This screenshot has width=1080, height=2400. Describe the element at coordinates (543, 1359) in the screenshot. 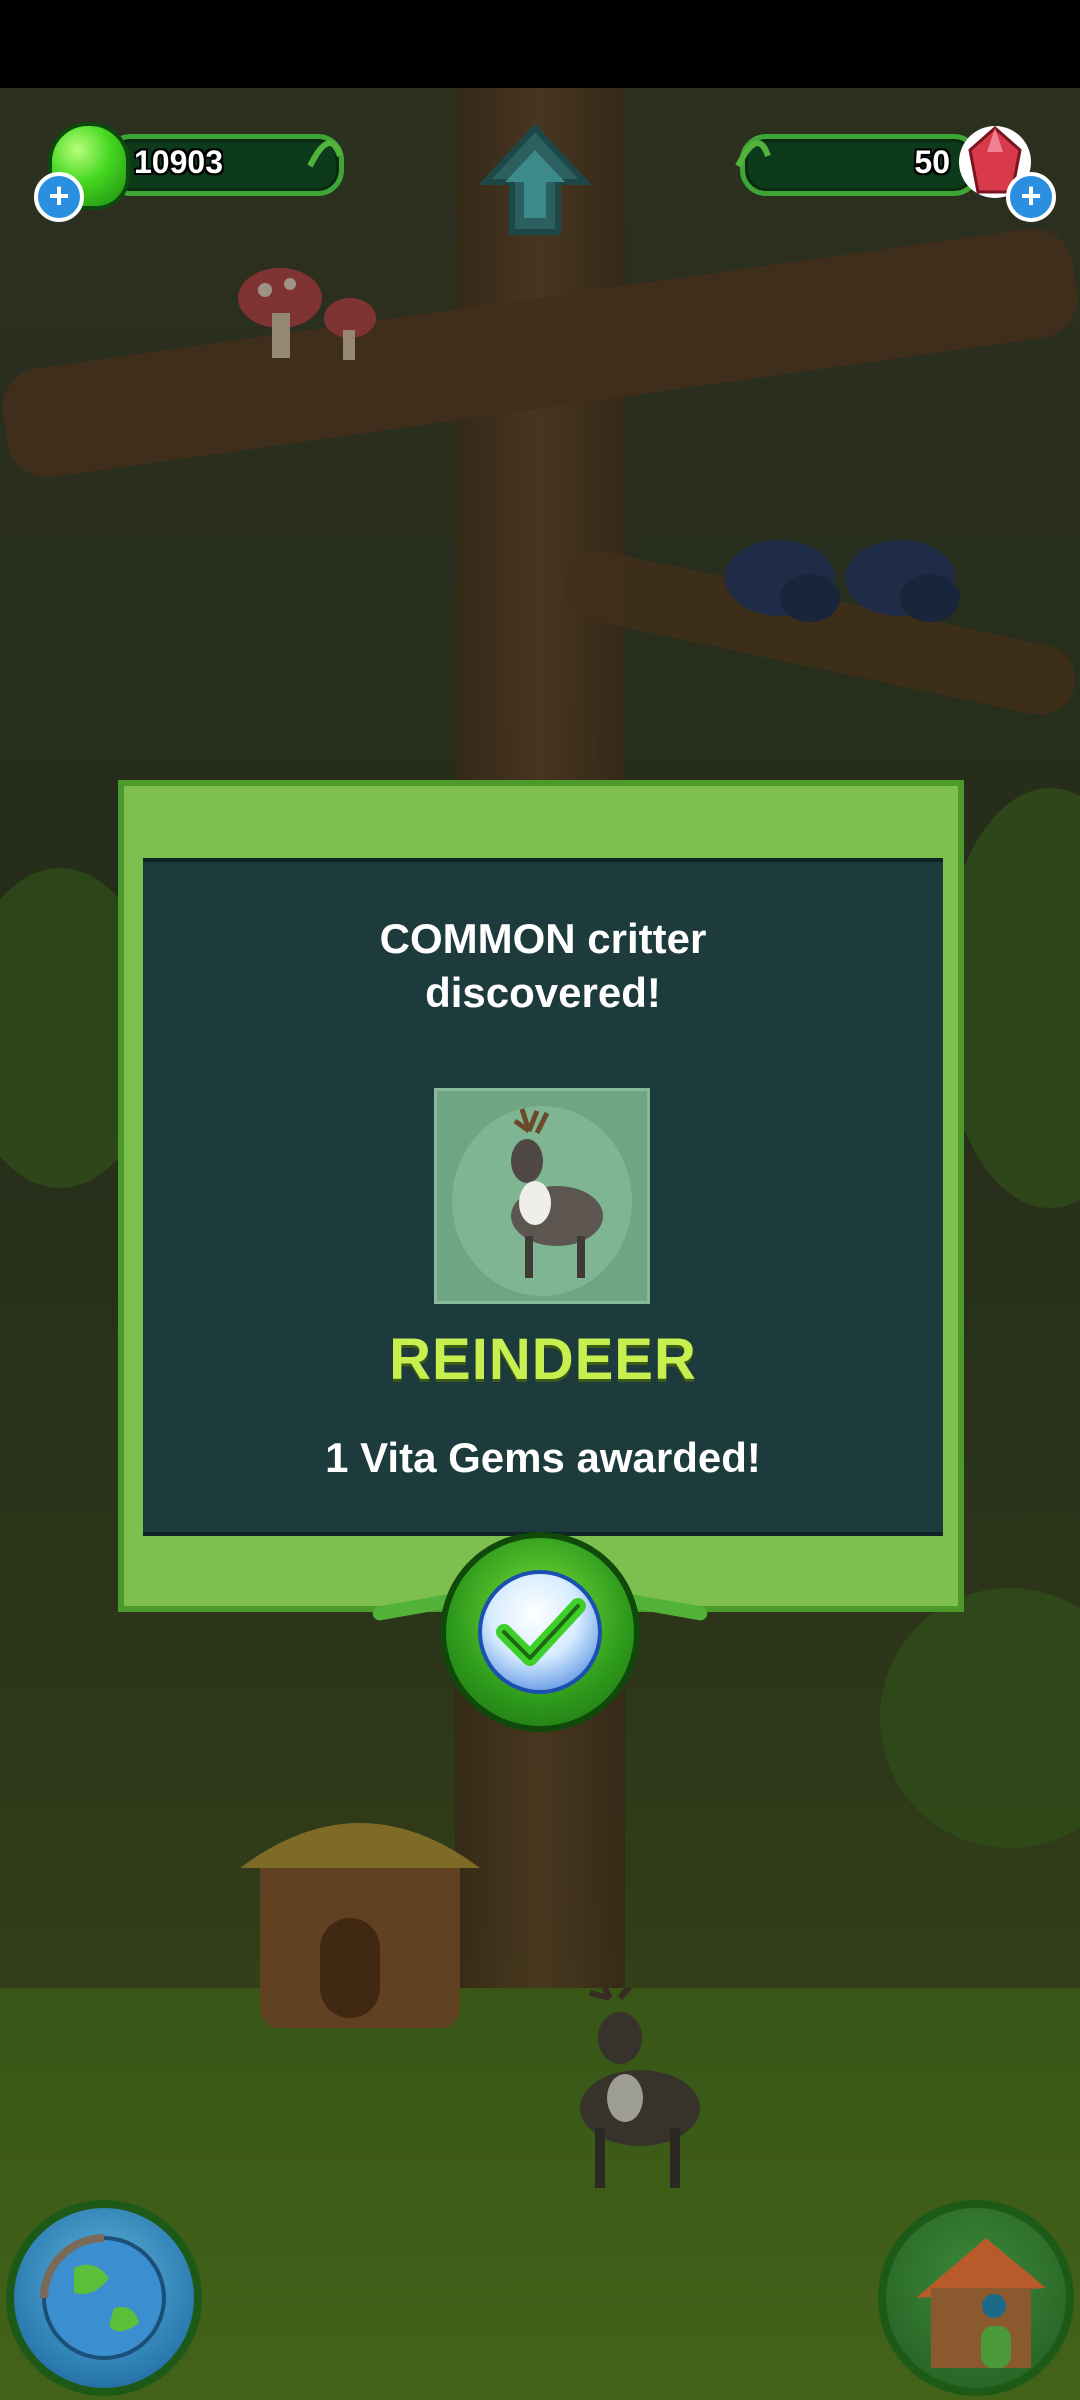

I see `critter-name: REINDEER` at that location.